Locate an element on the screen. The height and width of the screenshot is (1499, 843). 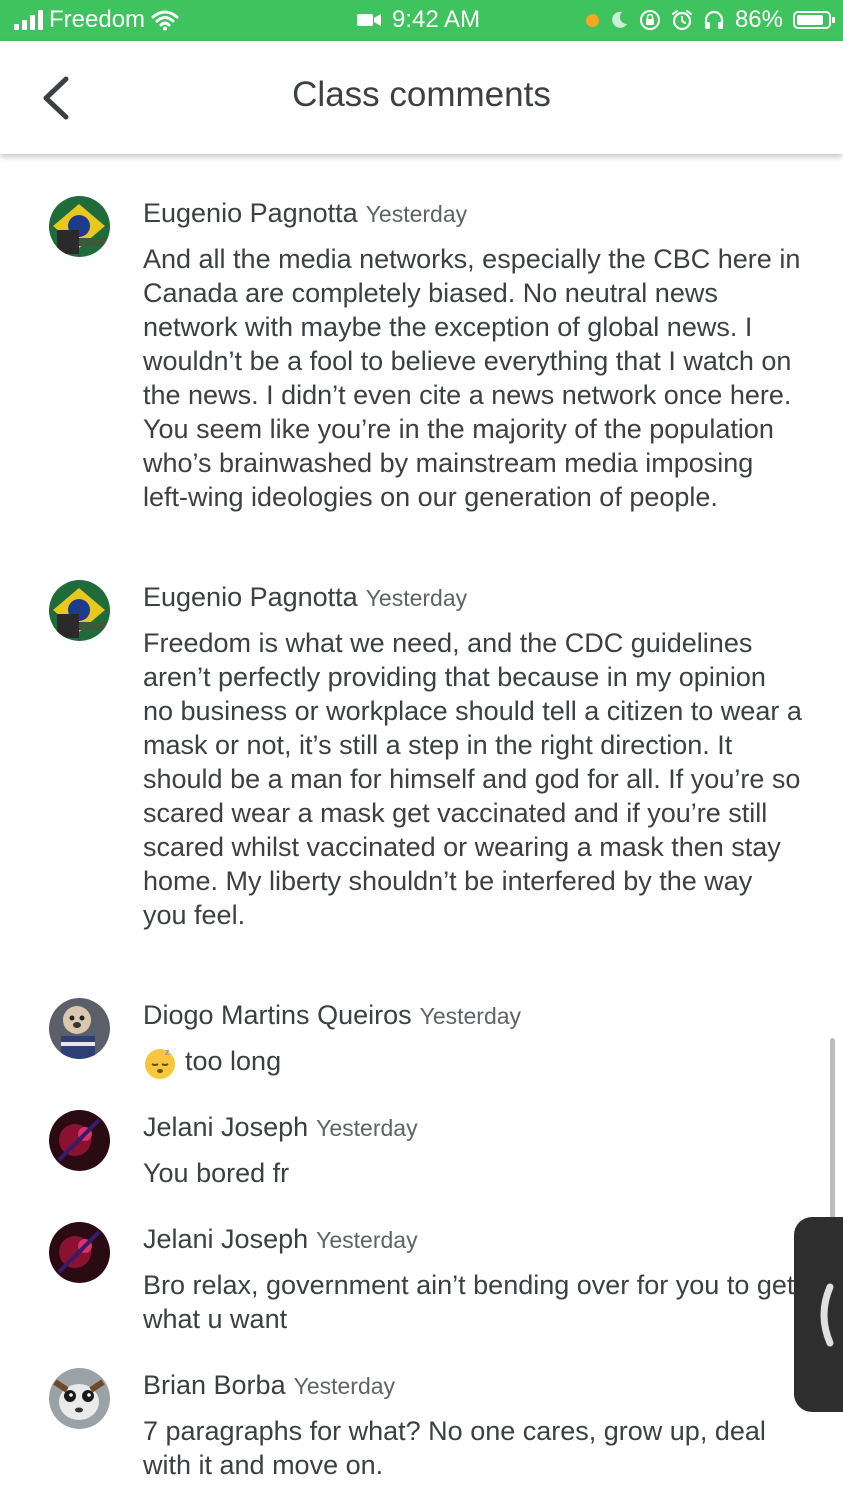
animal-face-avatar is located at coordinates (79, 1398).